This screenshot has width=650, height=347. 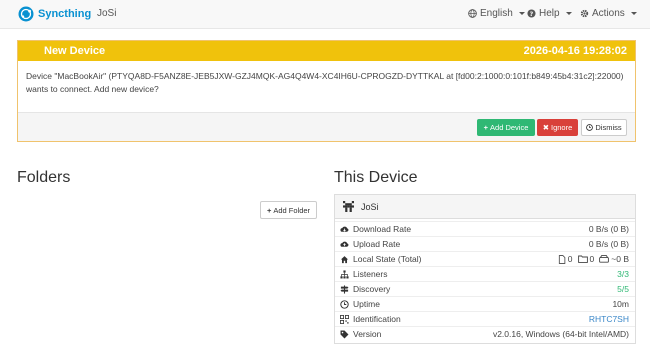 I want to click on local-state-label: Local State (Total), so click(x=387, y=259).